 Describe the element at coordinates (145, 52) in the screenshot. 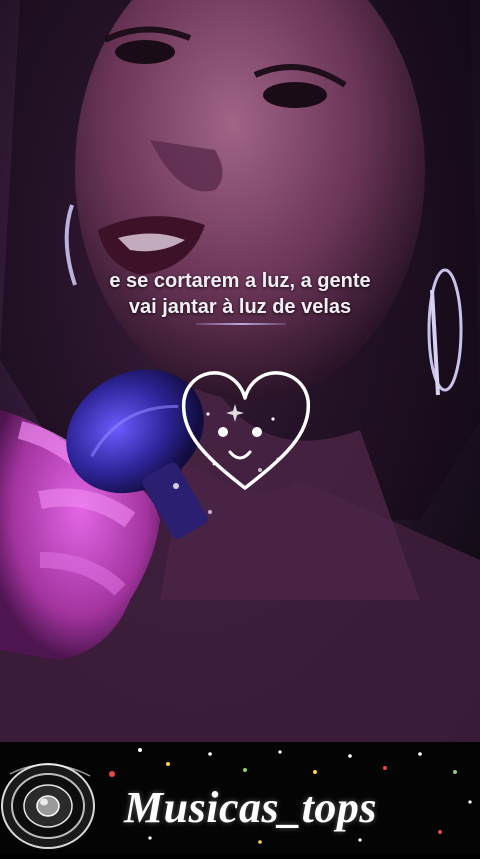

I see `left-eye` at that location.